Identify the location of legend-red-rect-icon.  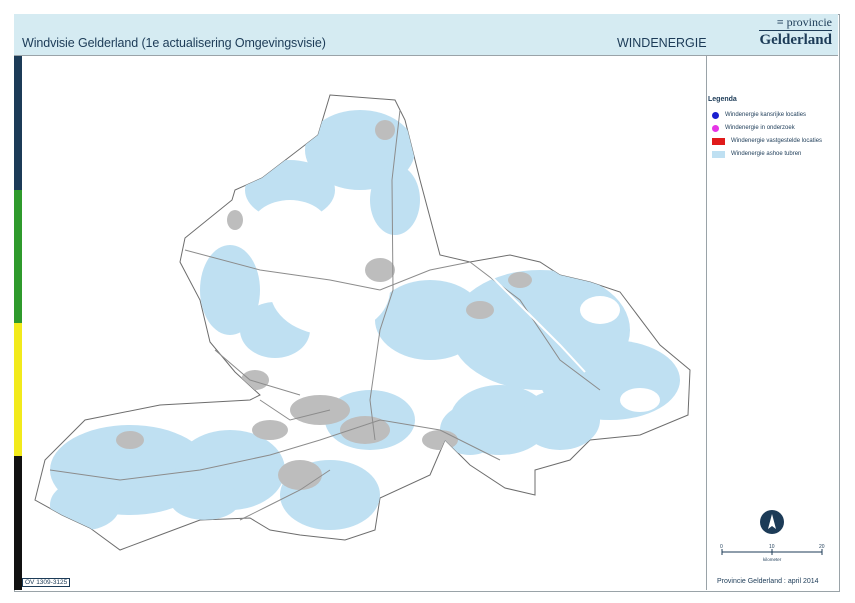
(718, 141).